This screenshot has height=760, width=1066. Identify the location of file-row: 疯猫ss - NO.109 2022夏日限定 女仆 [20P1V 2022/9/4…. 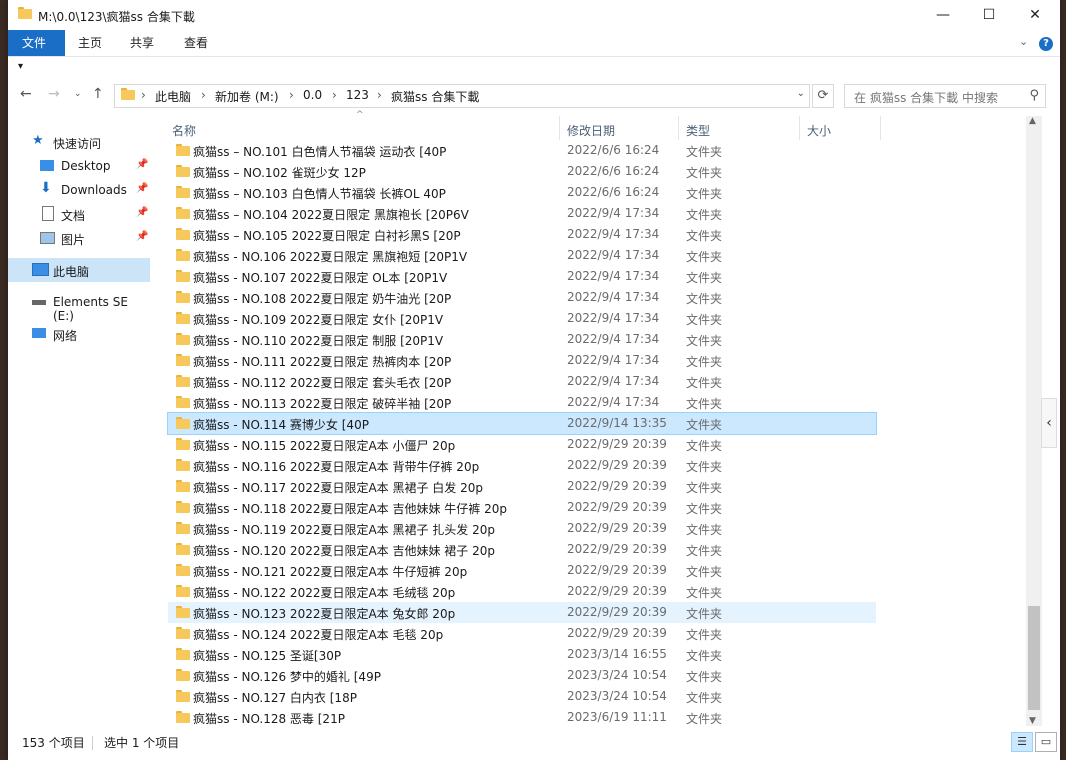
(522, 318).